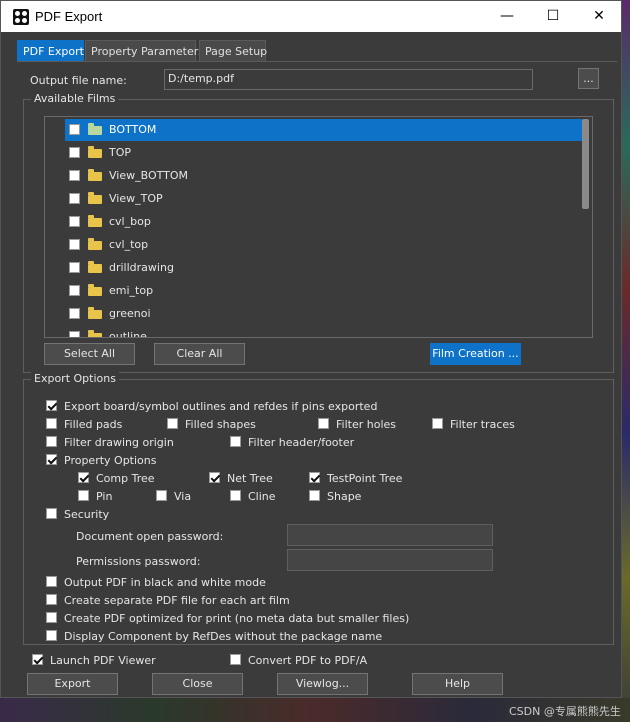 This screenshot has height=722, width=630. I want to click on filter-drawing-origin-checkbox, so click(51, 441).